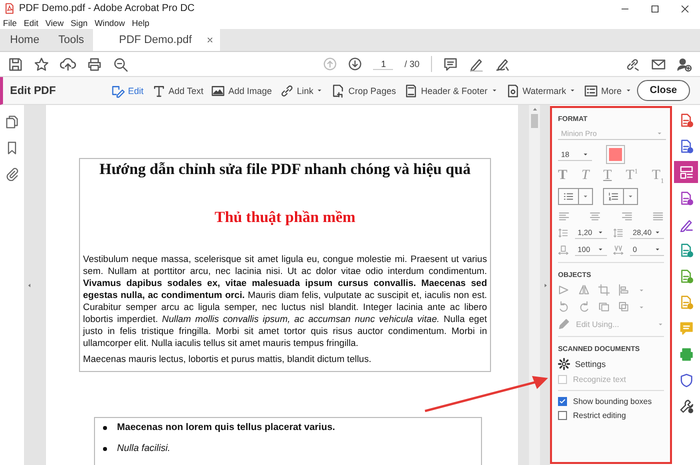  Describe the element at coordinates (301, 91) in the screenshot. I see `tool-button: Link` at that location.